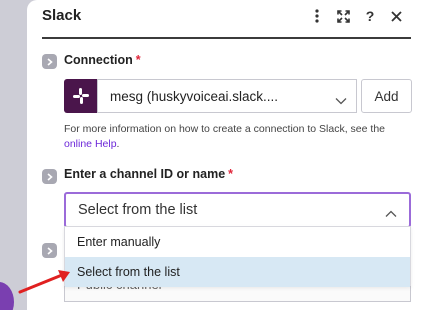 Image resolution: width=435 pixels, height=310 pixels. What do you see at coordinates (81, 96) in the screenshot?
I see `slack-logo-icon` at bounding box center [81, 96].